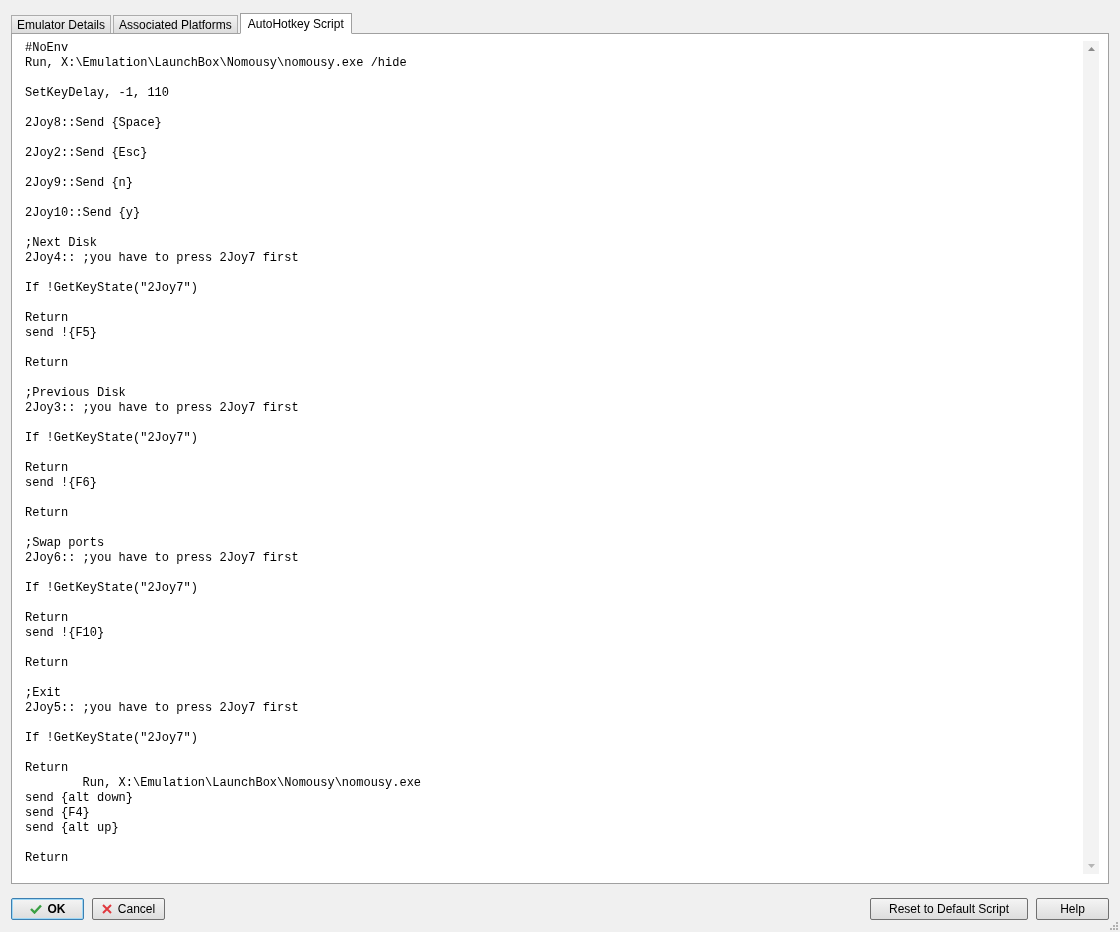  I want to click on tab: Emulator Details, so click(61, 24).